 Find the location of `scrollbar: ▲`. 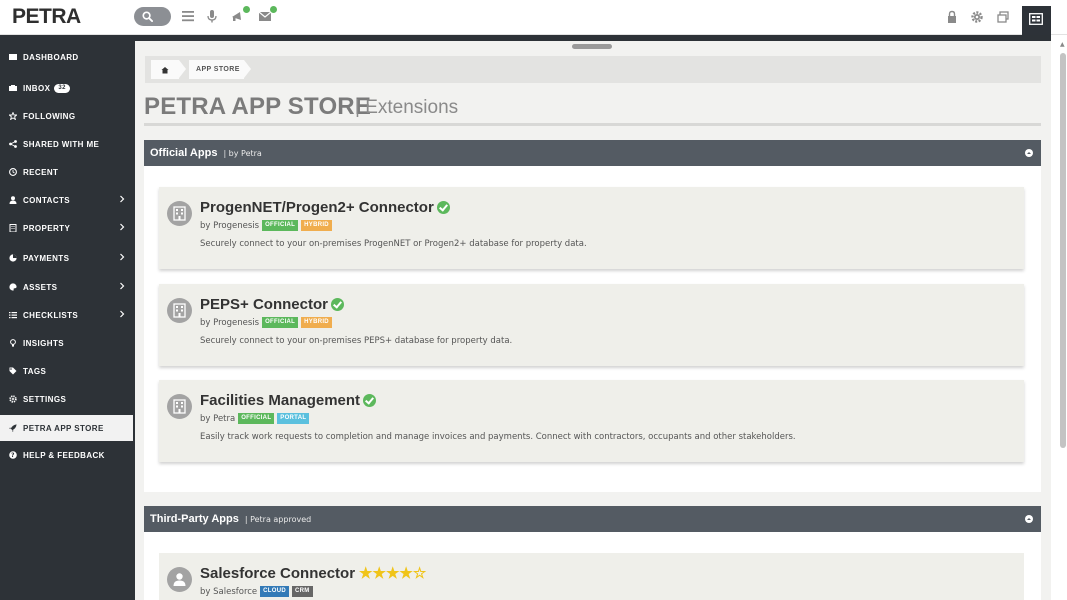

scrollbar: ▲ is located at coordinates (1063, 317).